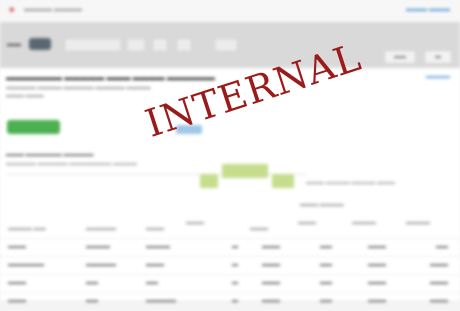 The width and height of the screenshot is (460, 311). I want to click on table-row: ▬▬▬▬▬▬ ▬▬▬▬▬ ▬▬▬ ▬ ▬▬▬ ▬▬ ▬▬▬ ▬▬▬, so click(230, 265).